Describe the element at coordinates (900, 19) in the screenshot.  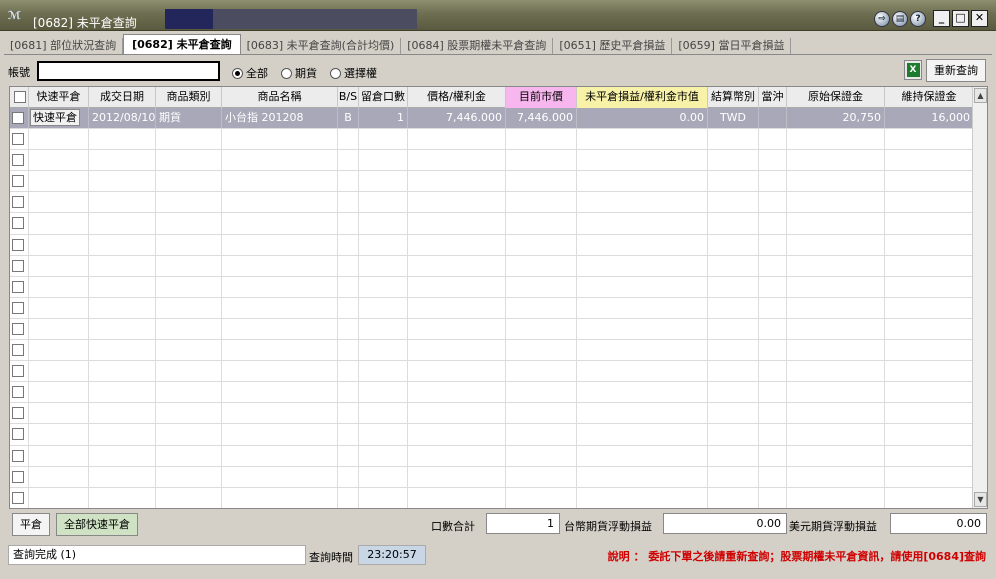
I see `print-icon: ▤` at that location.